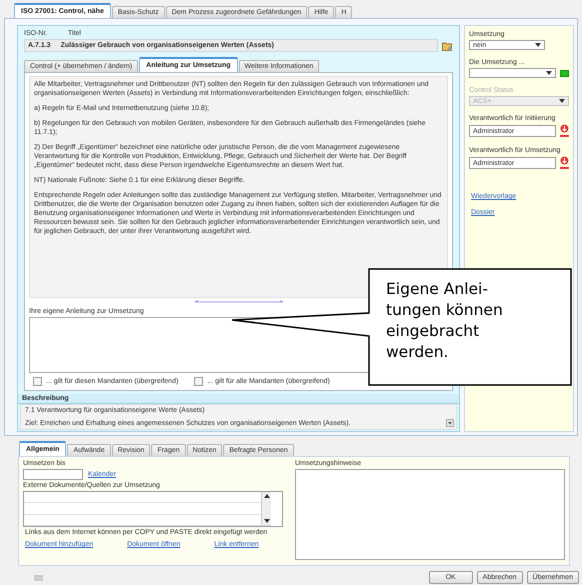  Describe the element at coordinates (444, 321) in the screenshot. I see `callout-text: Eigene Anlei- tungen können eingebracht werden.` at that location.